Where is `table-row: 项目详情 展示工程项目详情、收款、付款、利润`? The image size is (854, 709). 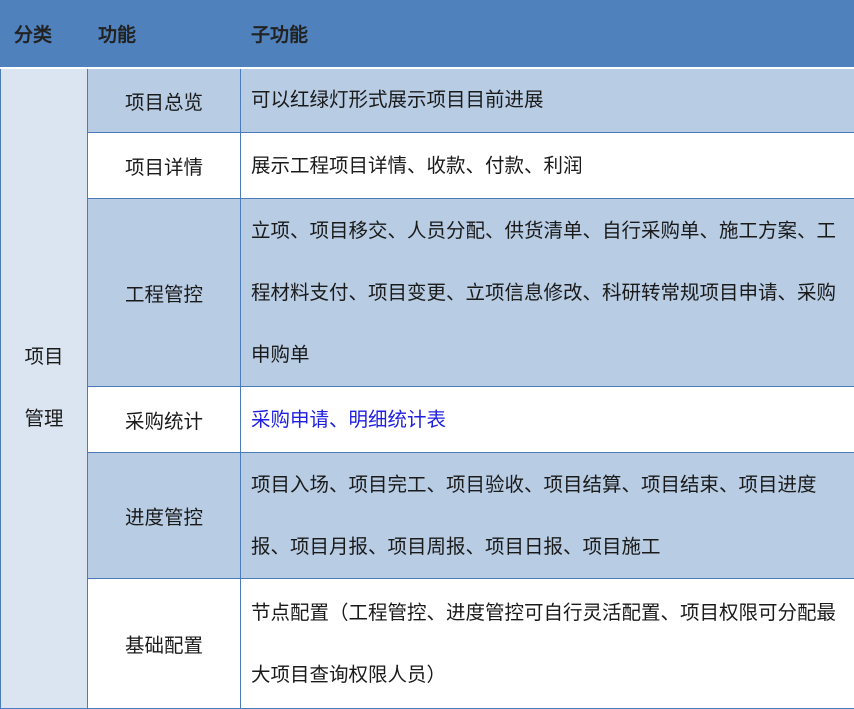
table-row: 项目详情 展示工程项目详情、收款、付款、利润 is located at coordinates (427, 166).